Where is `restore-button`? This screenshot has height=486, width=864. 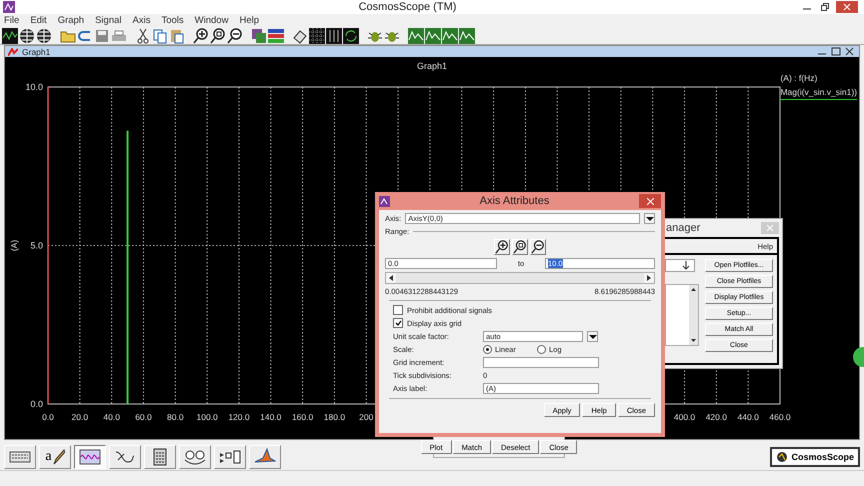
restore-button is located at coordinates (825, 6).